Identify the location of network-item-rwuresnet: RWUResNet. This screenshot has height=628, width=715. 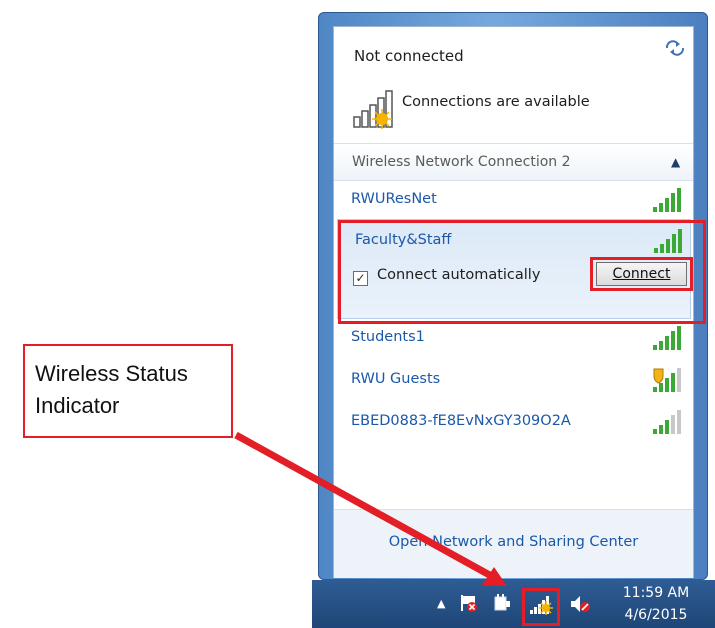
(513, 200).